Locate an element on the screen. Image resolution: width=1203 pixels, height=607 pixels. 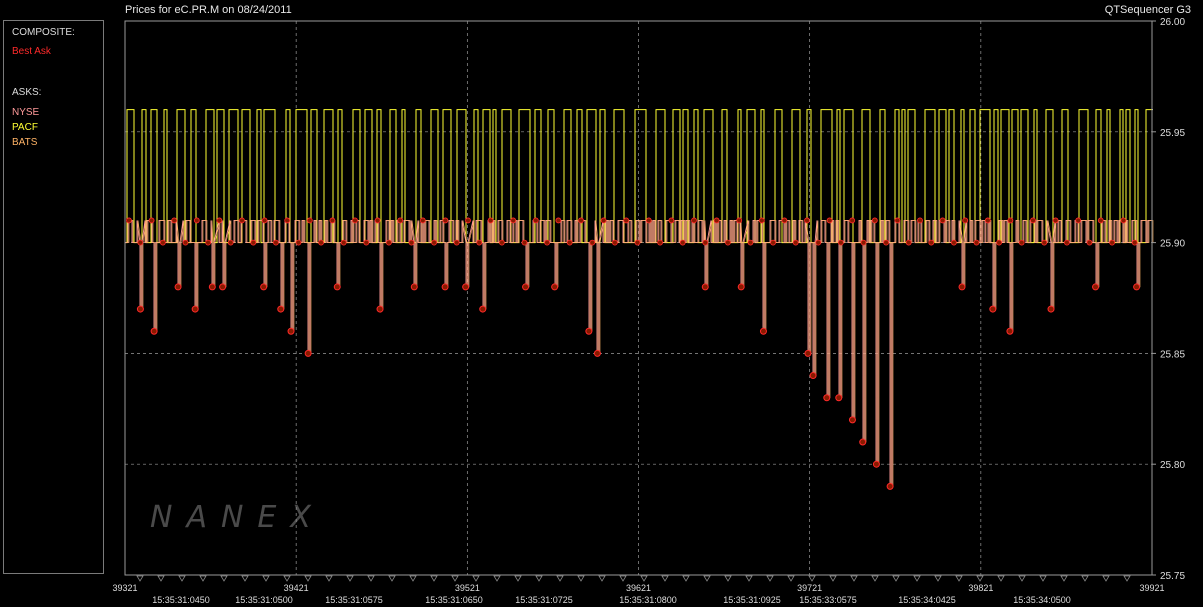
y-tick-label: 25.90 is located at coordinates (1172, 244).